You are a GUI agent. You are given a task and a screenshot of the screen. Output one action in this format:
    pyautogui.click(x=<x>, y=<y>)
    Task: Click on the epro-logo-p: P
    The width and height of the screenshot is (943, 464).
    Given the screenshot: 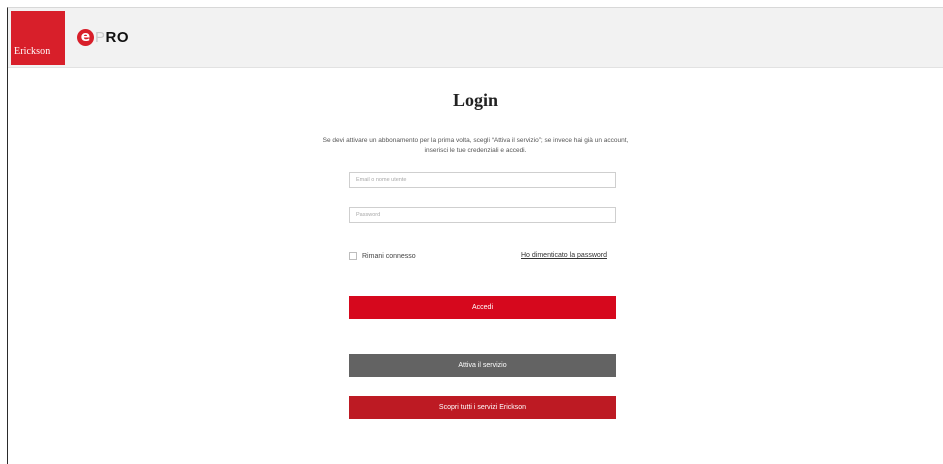 What is the action you would take?
    pyautogui.click(x=100, y=37)
    